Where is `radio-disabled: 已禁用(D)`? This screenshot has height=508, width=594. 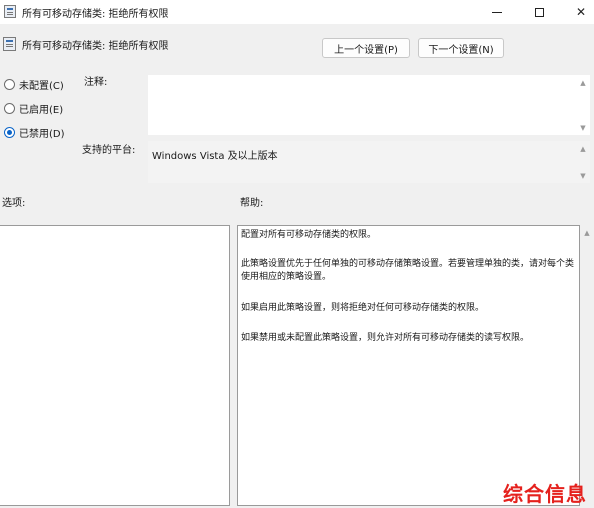
radio-disabled: 已禁用(D) is located at coordinates (34, 132).